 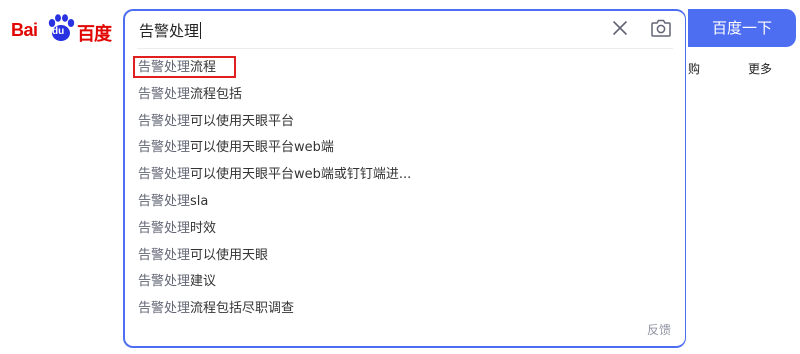 What do you see at coordinates (405, 148) in the screenshot?
I see `suggestion-item: 告警处理可以使用天眼平台web端` at bounding box center [405, 148].